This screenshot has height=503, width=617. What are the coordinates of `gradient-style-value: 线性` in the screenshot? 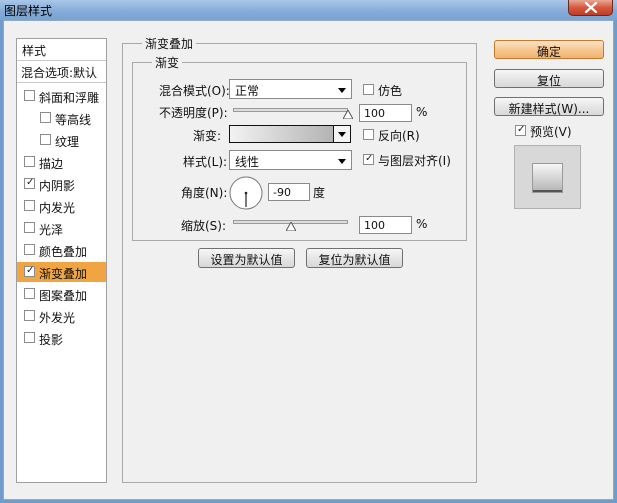 It's located at (247, 162).